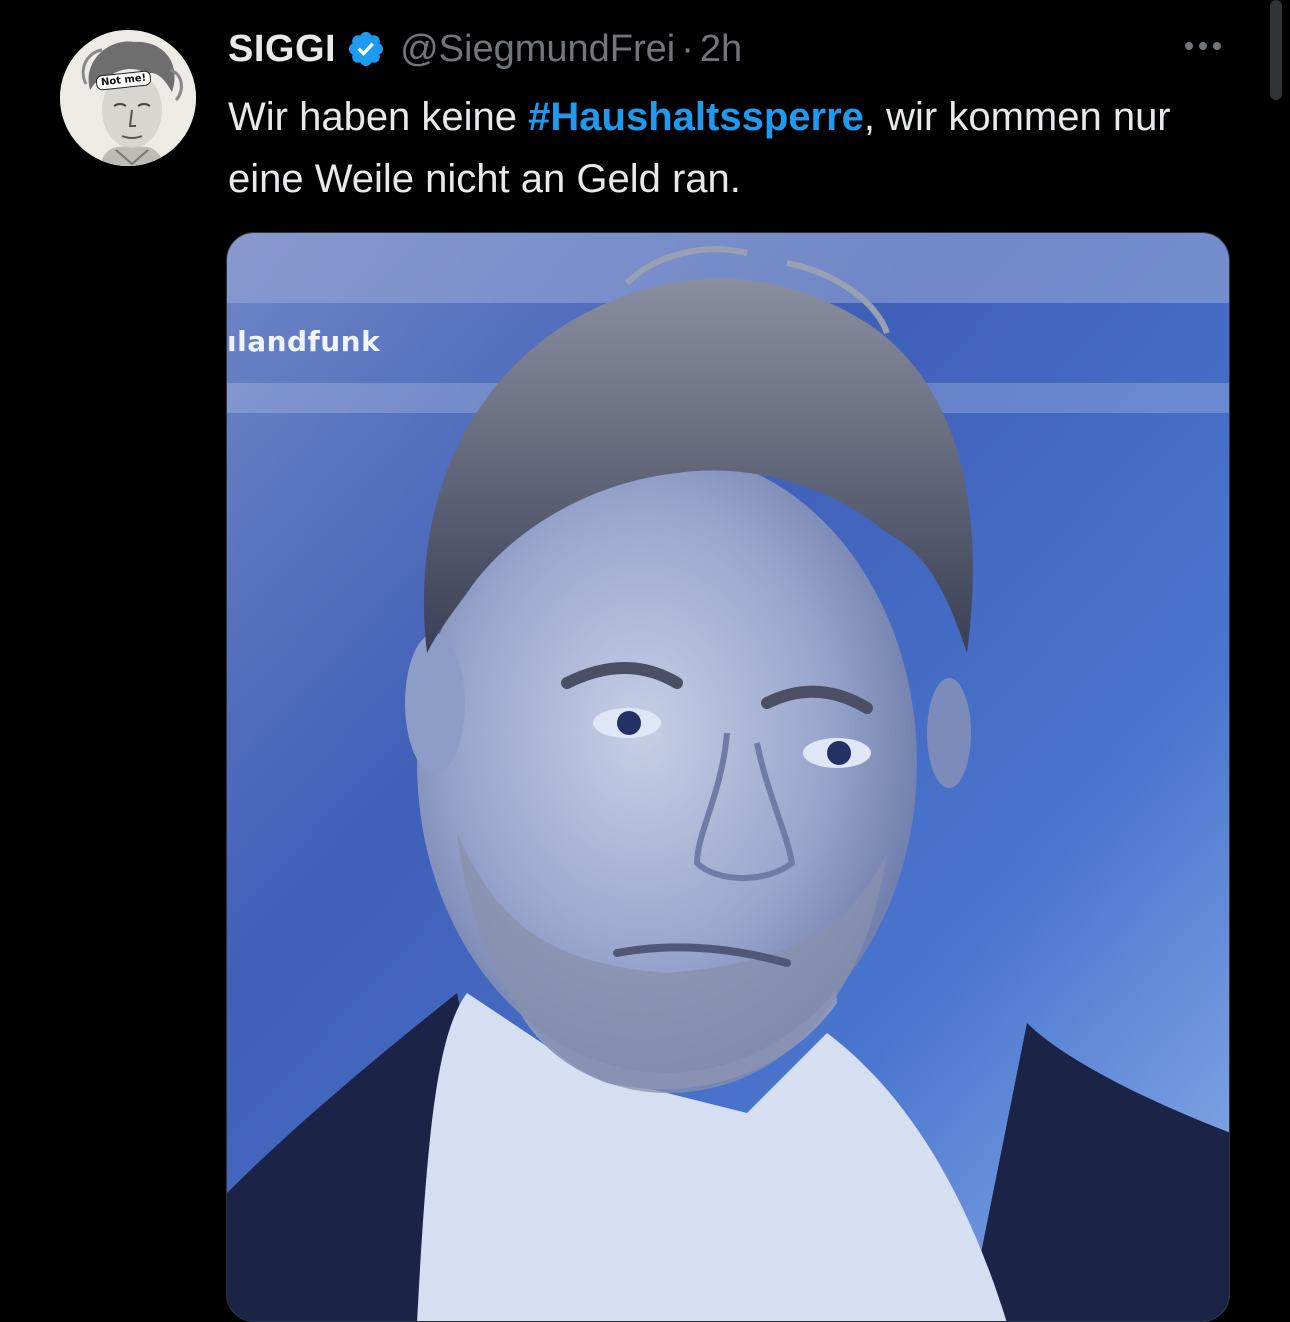  I want to click on verified-badge-icon, so click(366, 49).